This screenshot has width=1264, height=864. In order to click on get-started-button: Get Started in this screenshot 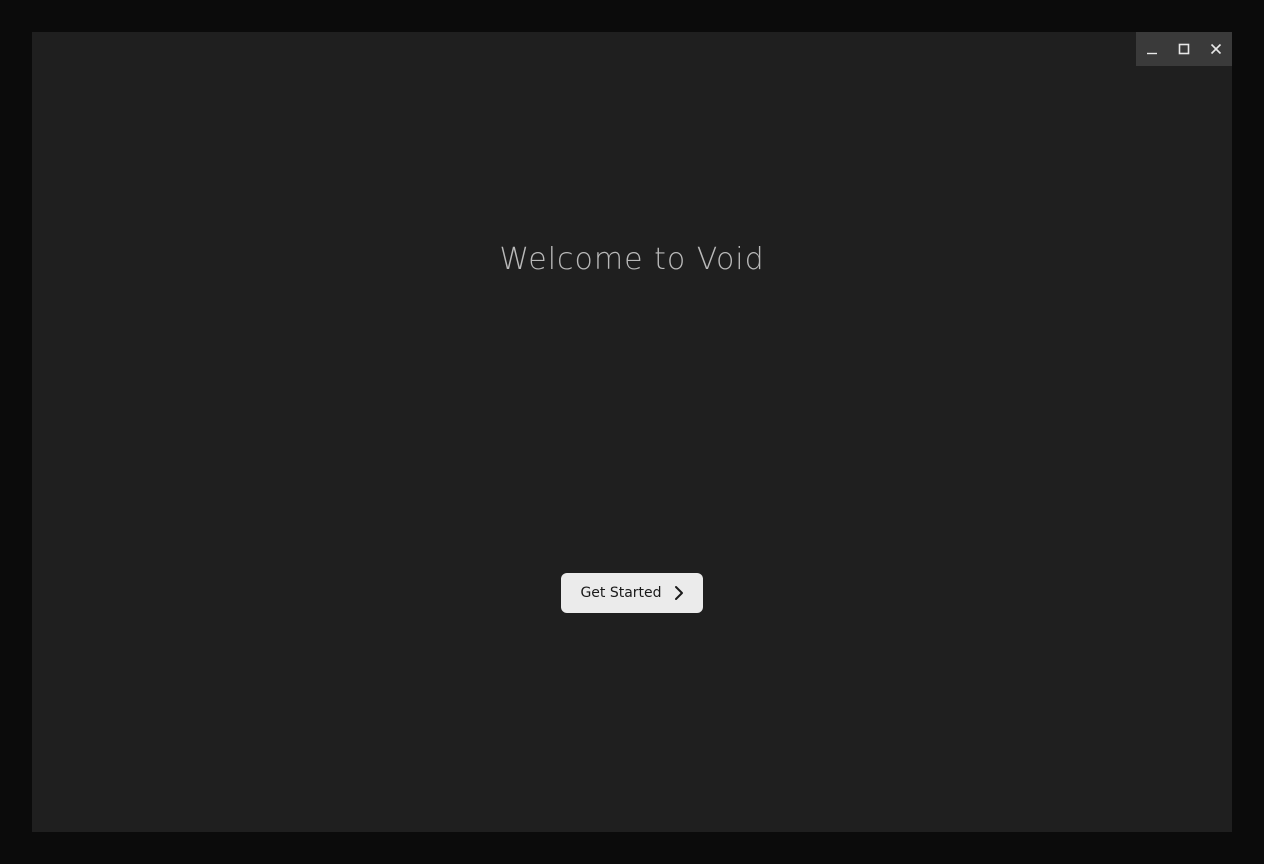, I will do `click(632, 593)`.